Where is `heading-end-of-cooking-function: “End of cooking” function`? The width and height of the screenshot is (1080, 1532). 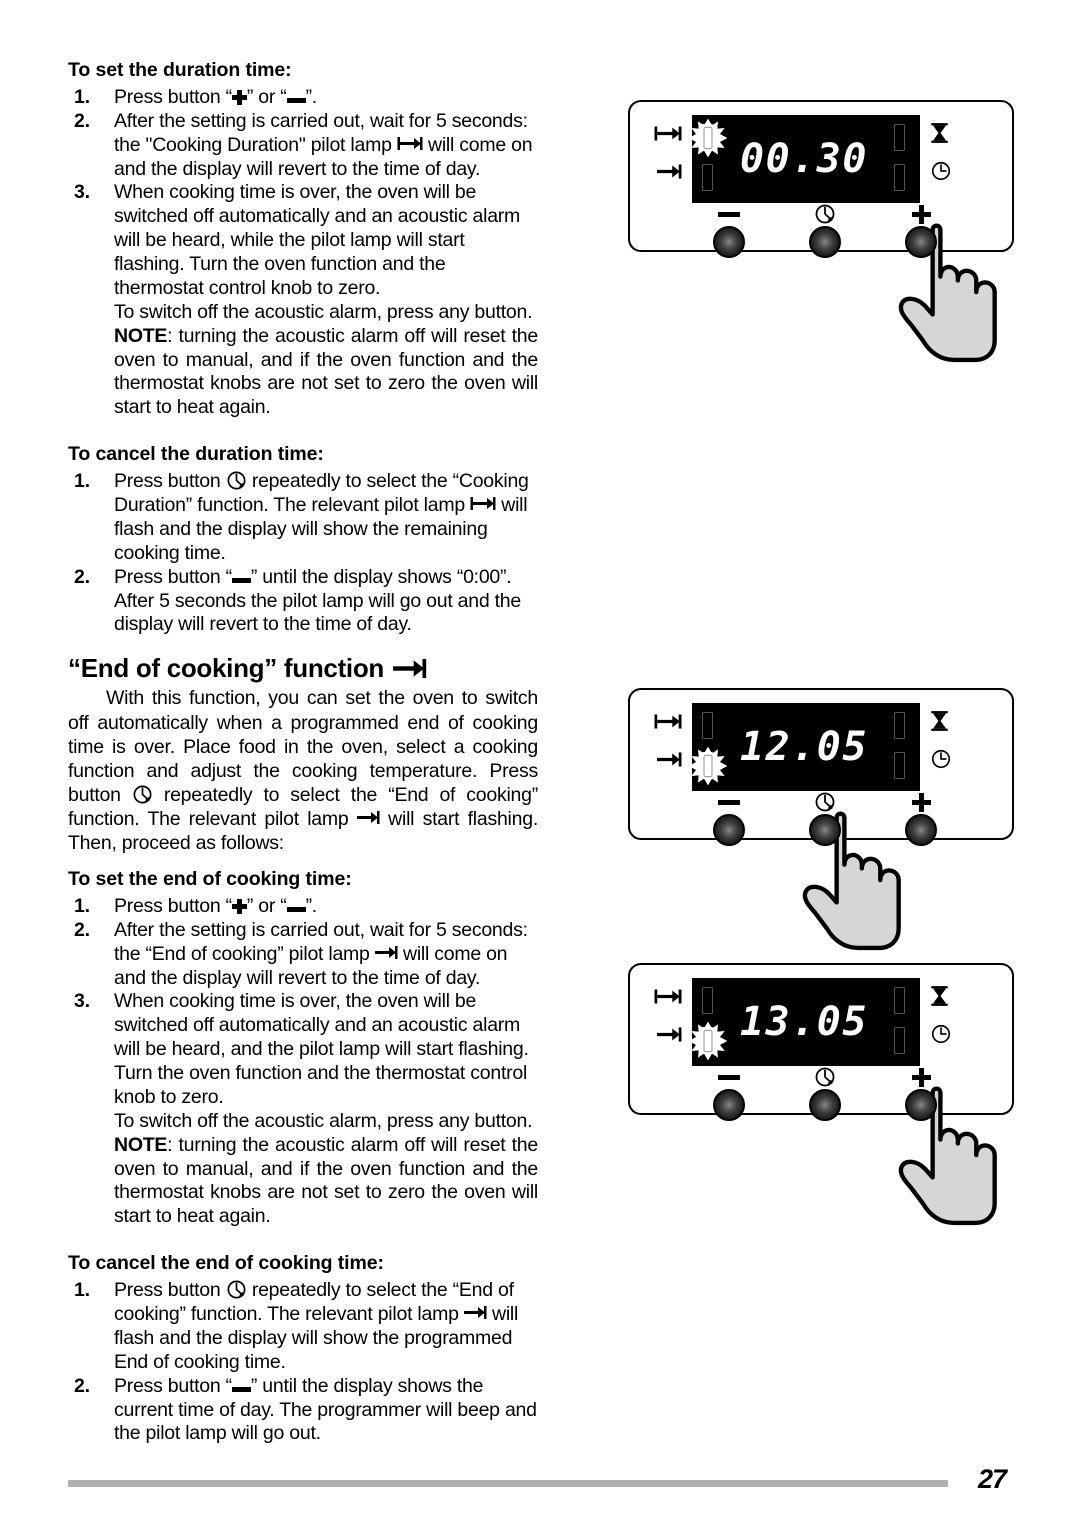 heading-end-of-cooking-function: “End of cooking” function is located at coordinates (303, 668).